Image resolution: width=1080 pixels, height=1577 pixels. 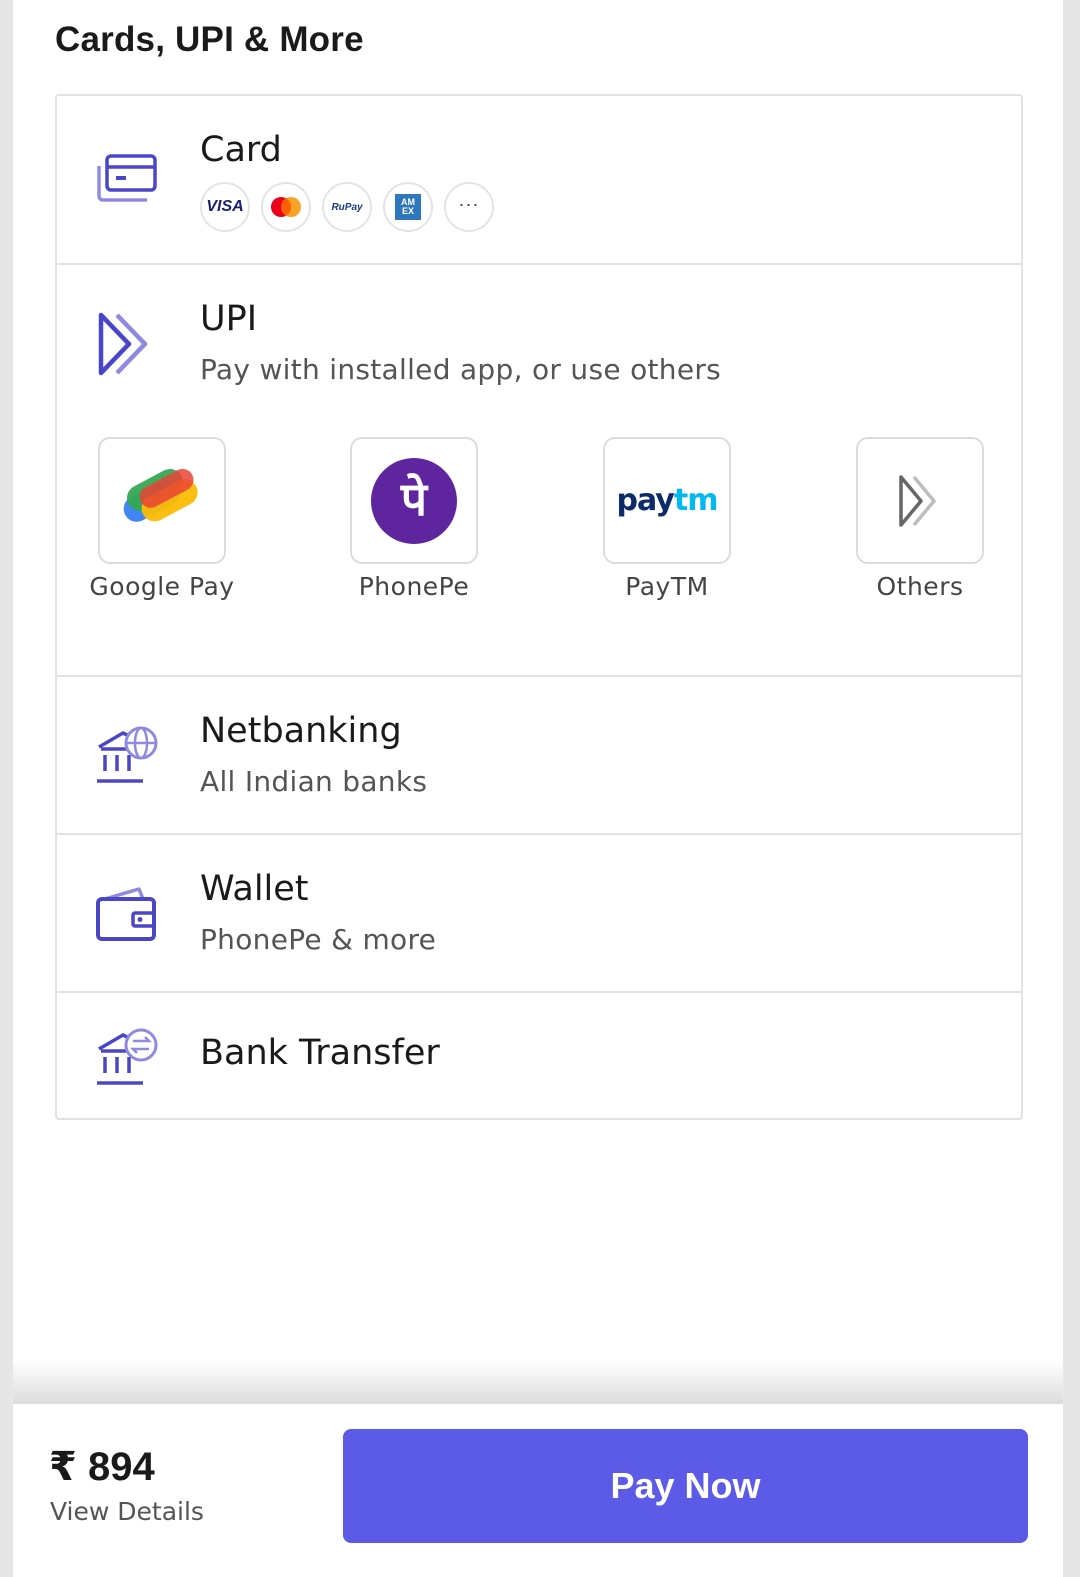 I want to click on google-pay-option, so click(x=162, y=500).